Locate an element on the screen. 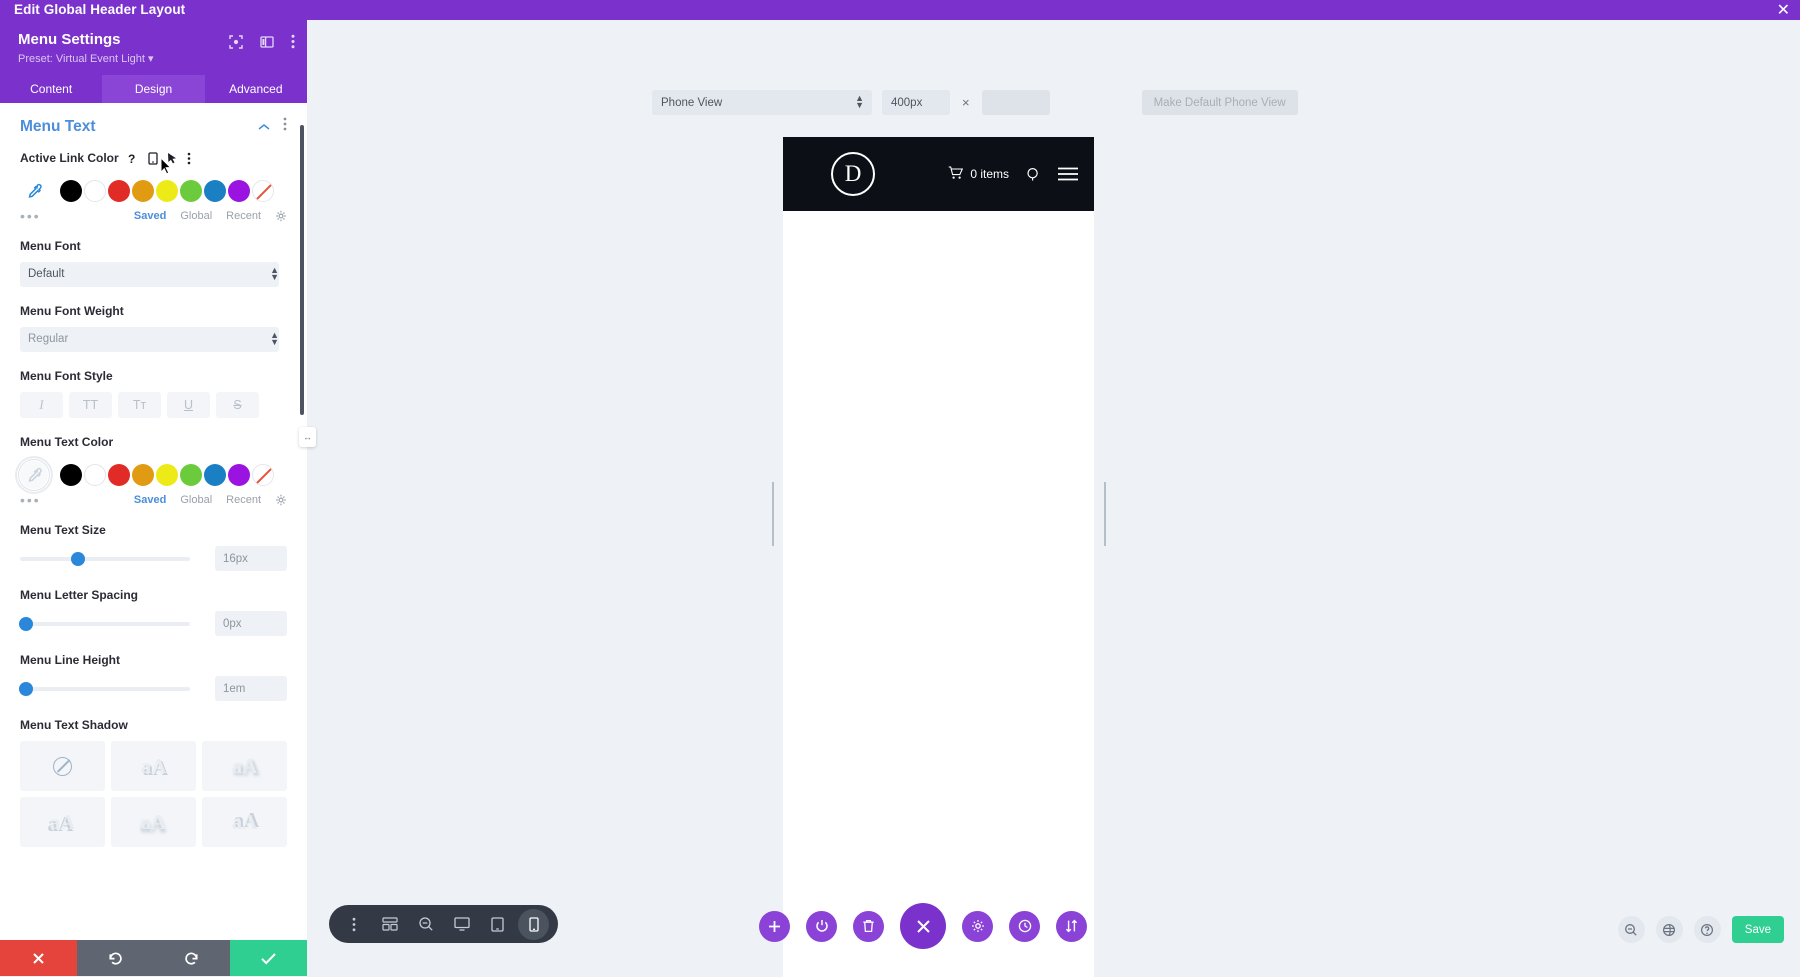 This screenshot has height=977, width=1800. menu-text-size-input is located at coordinates (251, 558).